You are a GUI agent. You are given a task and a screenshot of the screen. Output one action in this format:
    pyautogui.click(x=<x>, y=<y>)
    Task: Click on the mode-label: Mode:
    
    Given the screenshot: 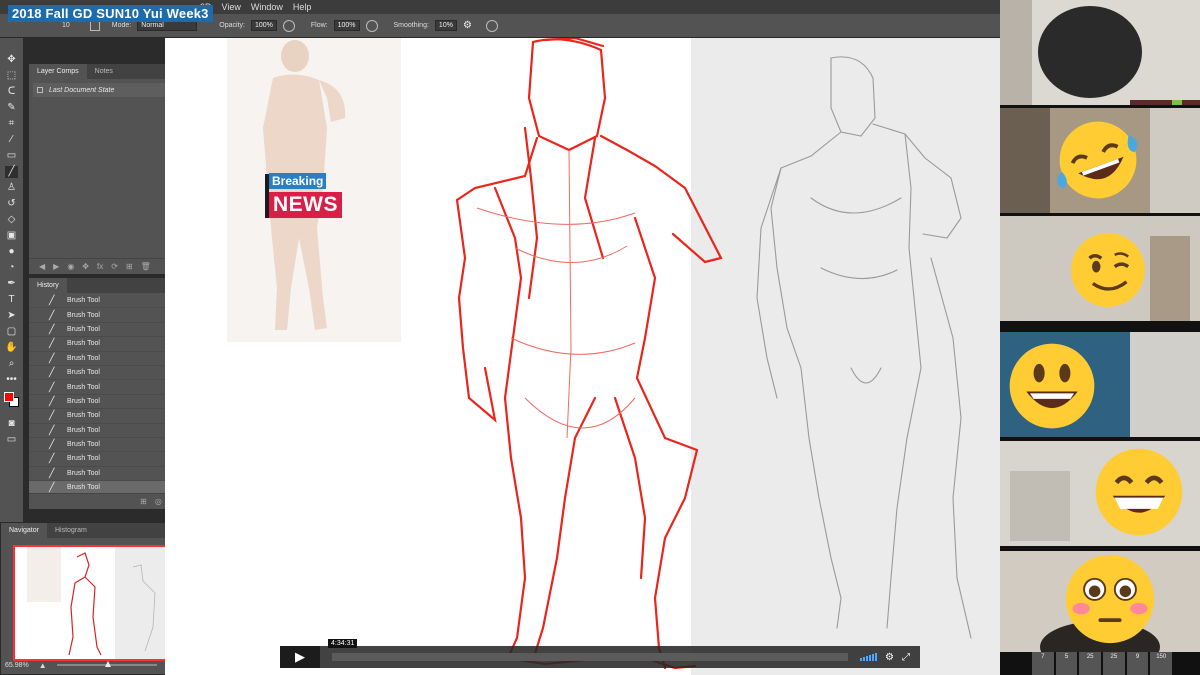 What is the action you would take?
    pyautogui.click(x=121, y=25)
    